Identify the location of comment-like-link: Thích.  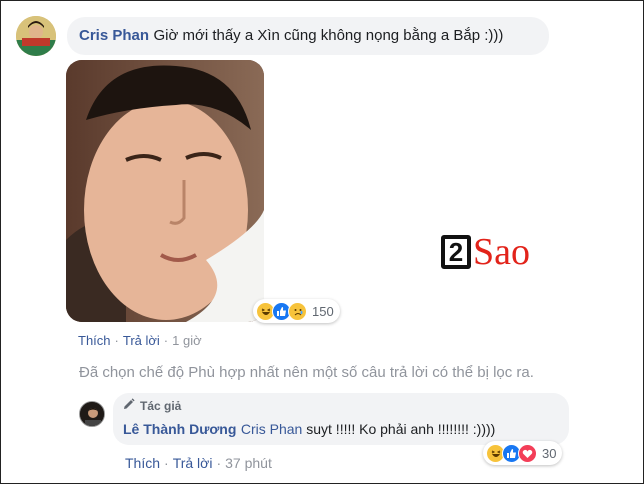
(94, 340).